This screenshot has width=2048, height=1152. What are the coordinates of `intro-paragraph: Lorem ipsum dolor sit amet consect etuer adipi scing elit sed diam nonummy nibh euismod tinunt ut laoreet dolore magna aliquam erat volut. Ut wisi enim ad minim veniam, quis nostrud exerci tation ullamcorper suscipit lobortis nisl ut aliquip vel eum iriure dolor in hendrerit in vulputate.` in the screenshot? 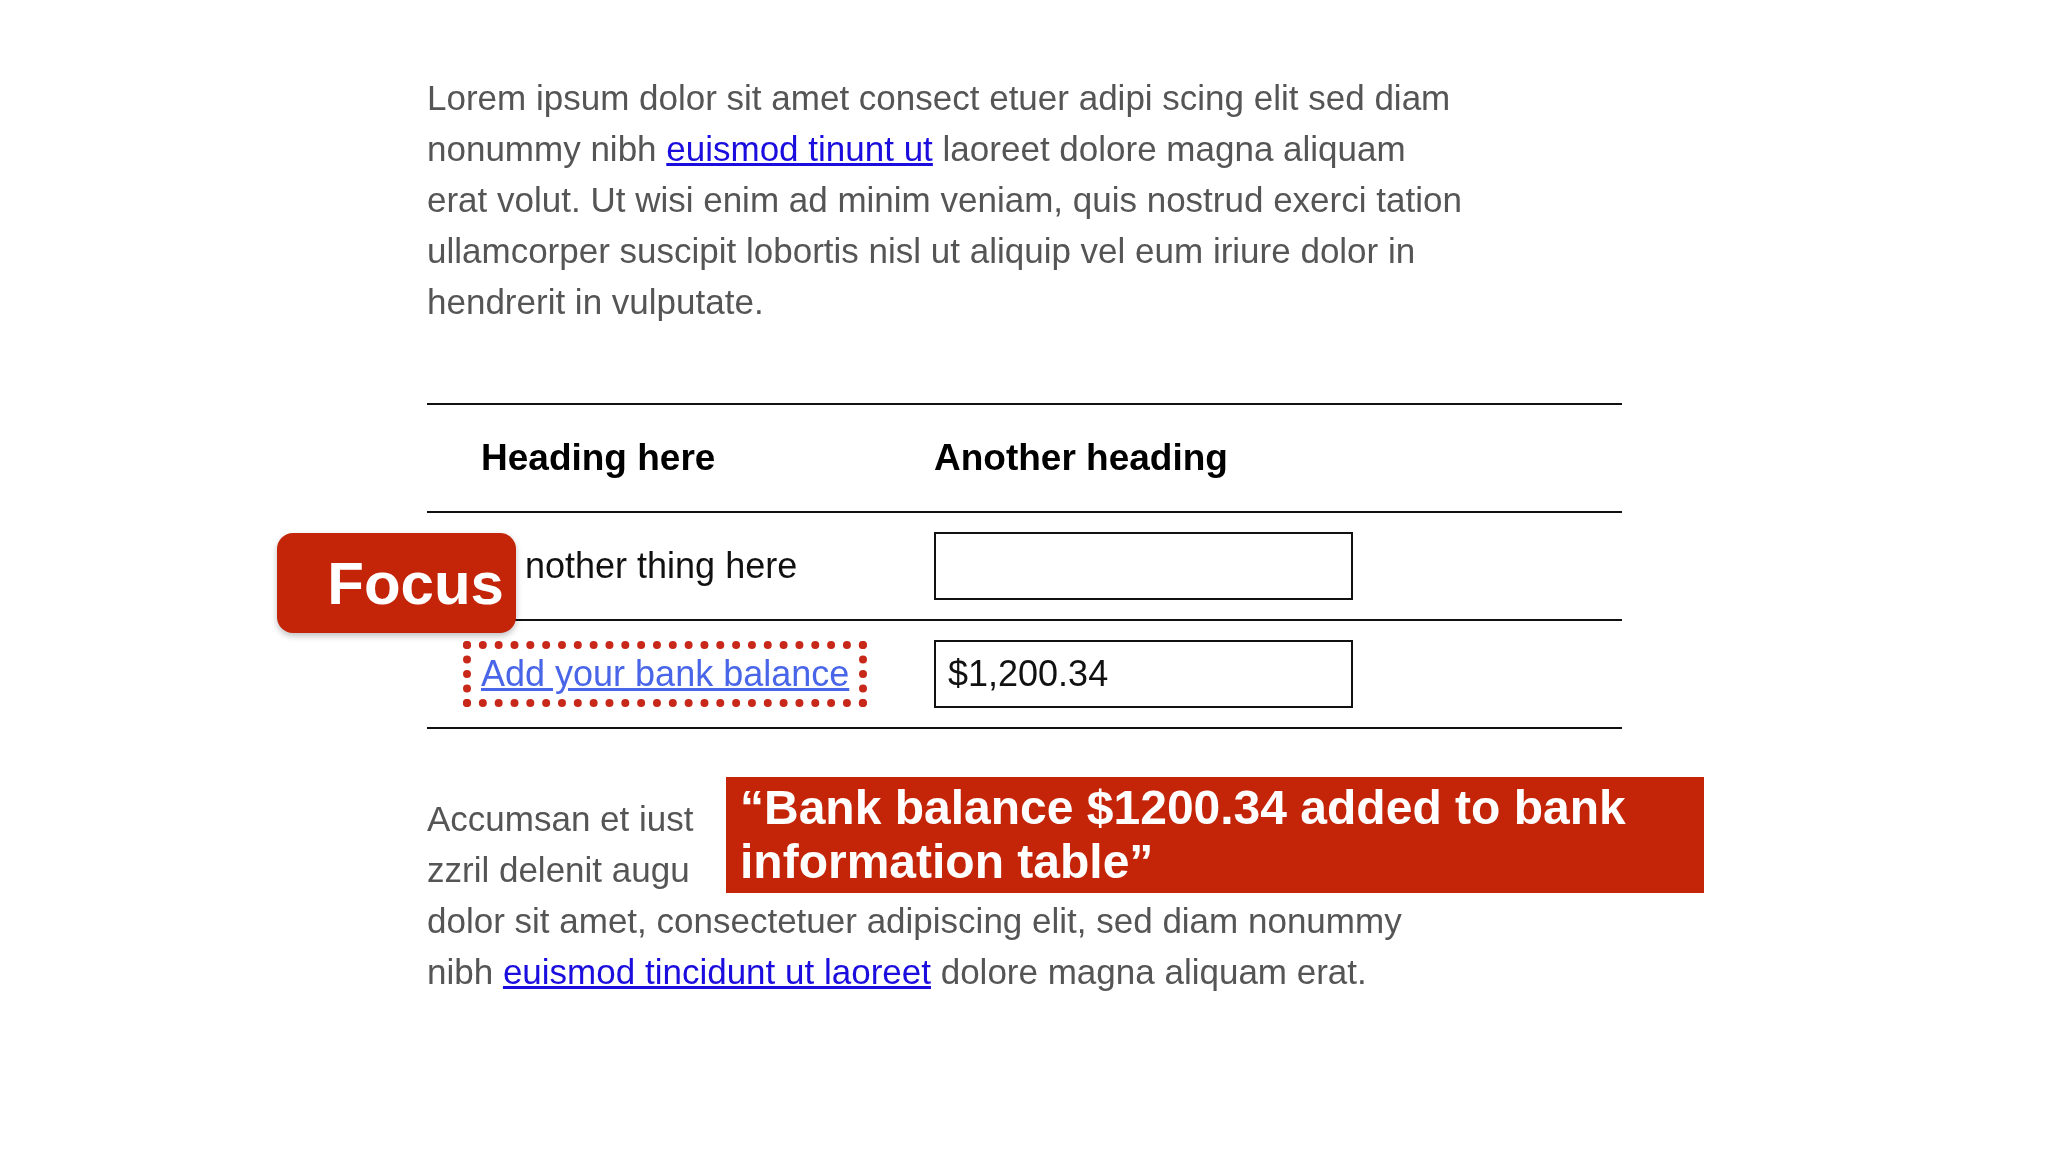 It's located at (945, 200).